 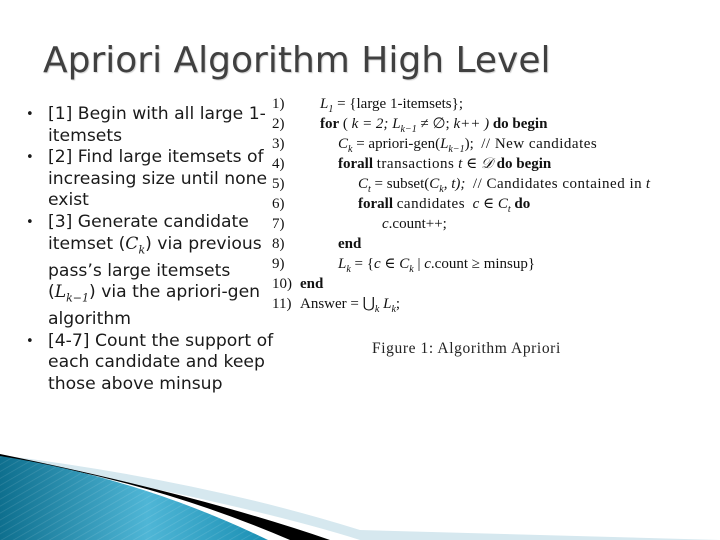 What do you see at coordinates (454, 184) in the screenshot?
I see `algo-text: , t);` at bounding box center [454, 184].